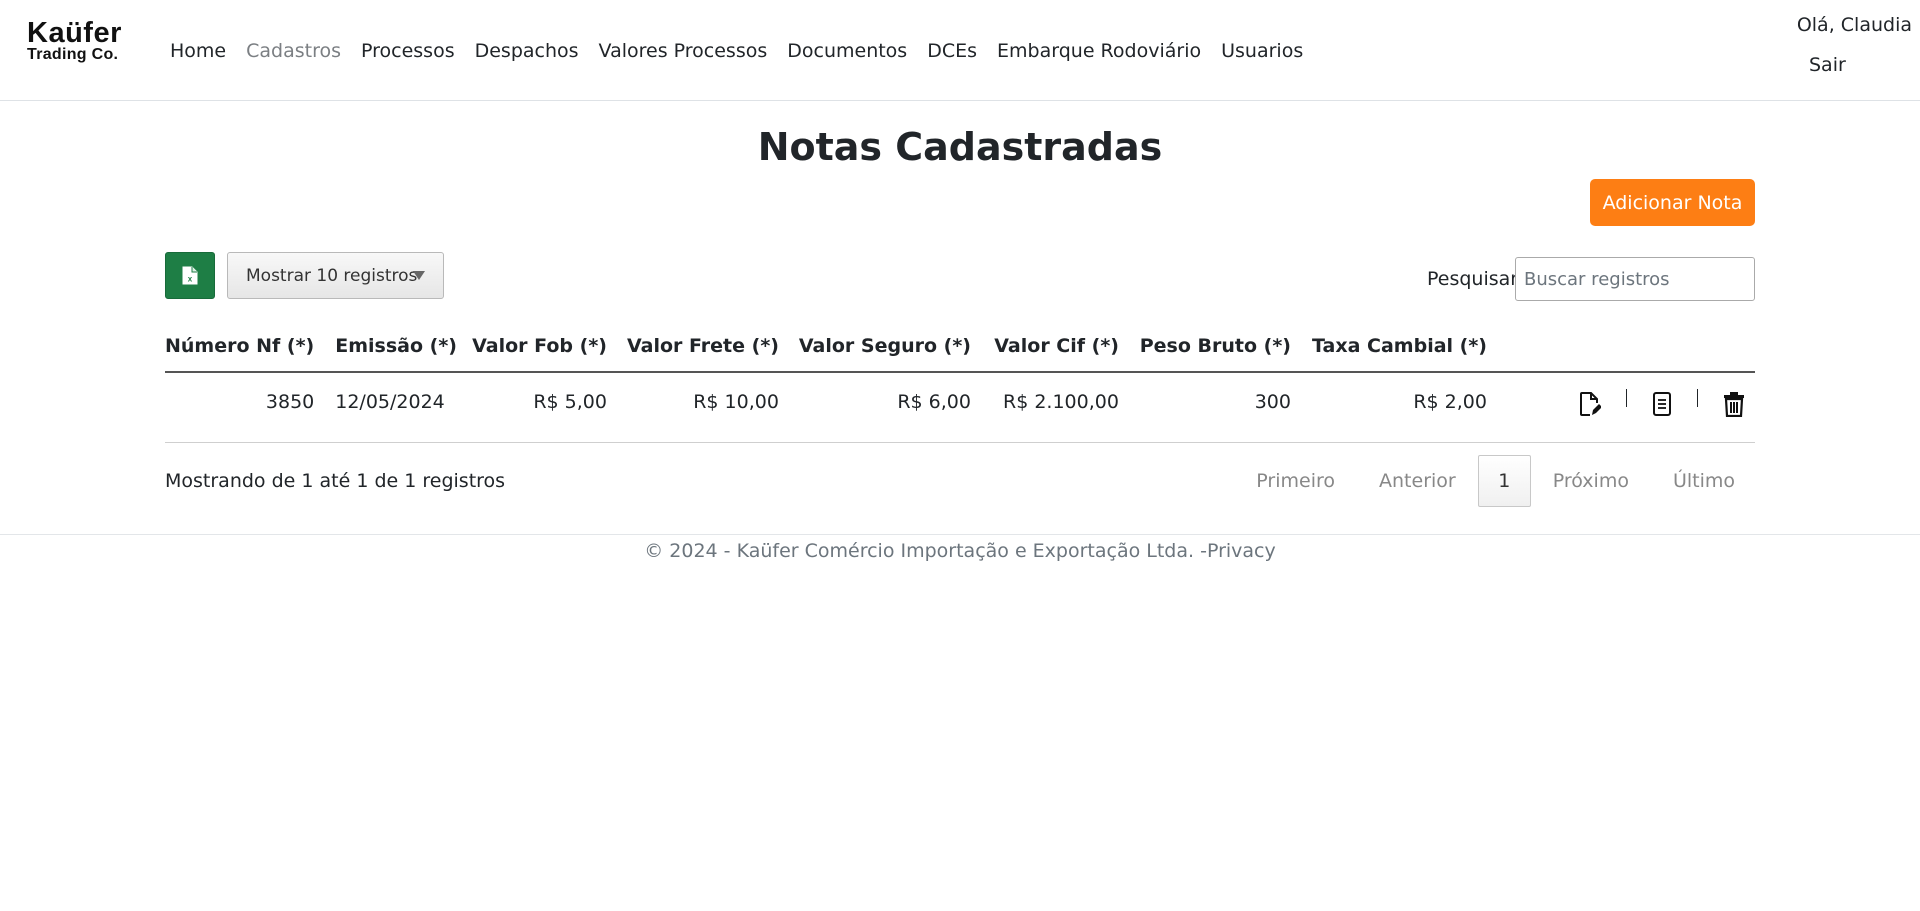  I want to click on search-label: Pesquisar, so click(1473, 279).